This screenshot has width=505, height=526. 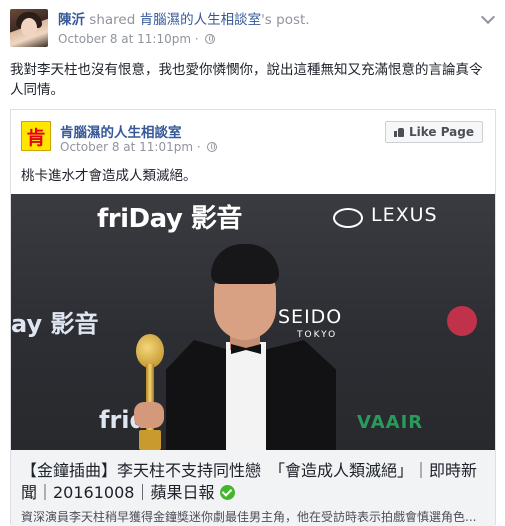 I want to click on author-name-link: 陳沂, so click(x=71, y=20).